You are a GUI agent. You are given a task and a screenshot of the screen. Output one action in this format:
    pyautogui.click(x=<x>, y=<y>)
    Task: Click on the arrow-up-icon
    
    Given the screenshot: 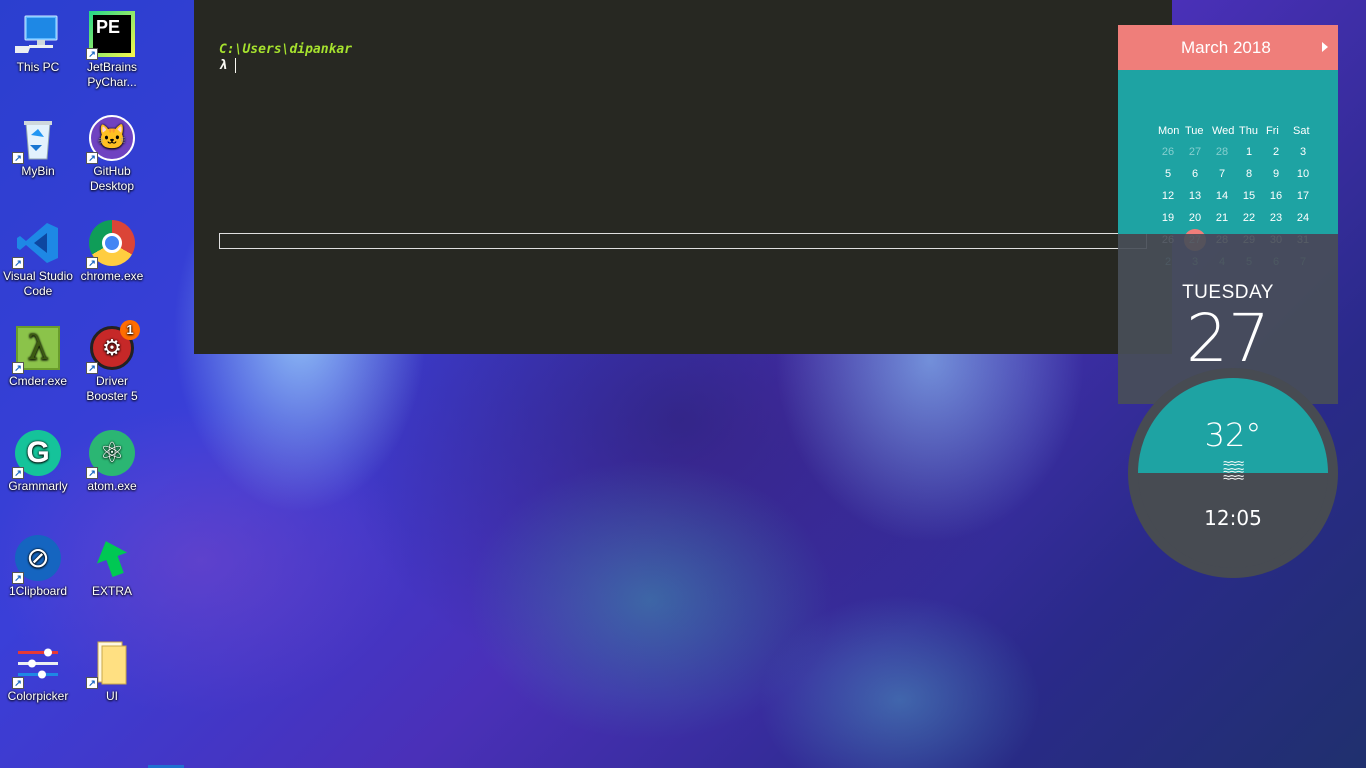 What is the action you would take?
    pyautogui.click(x=112, y=558)
    